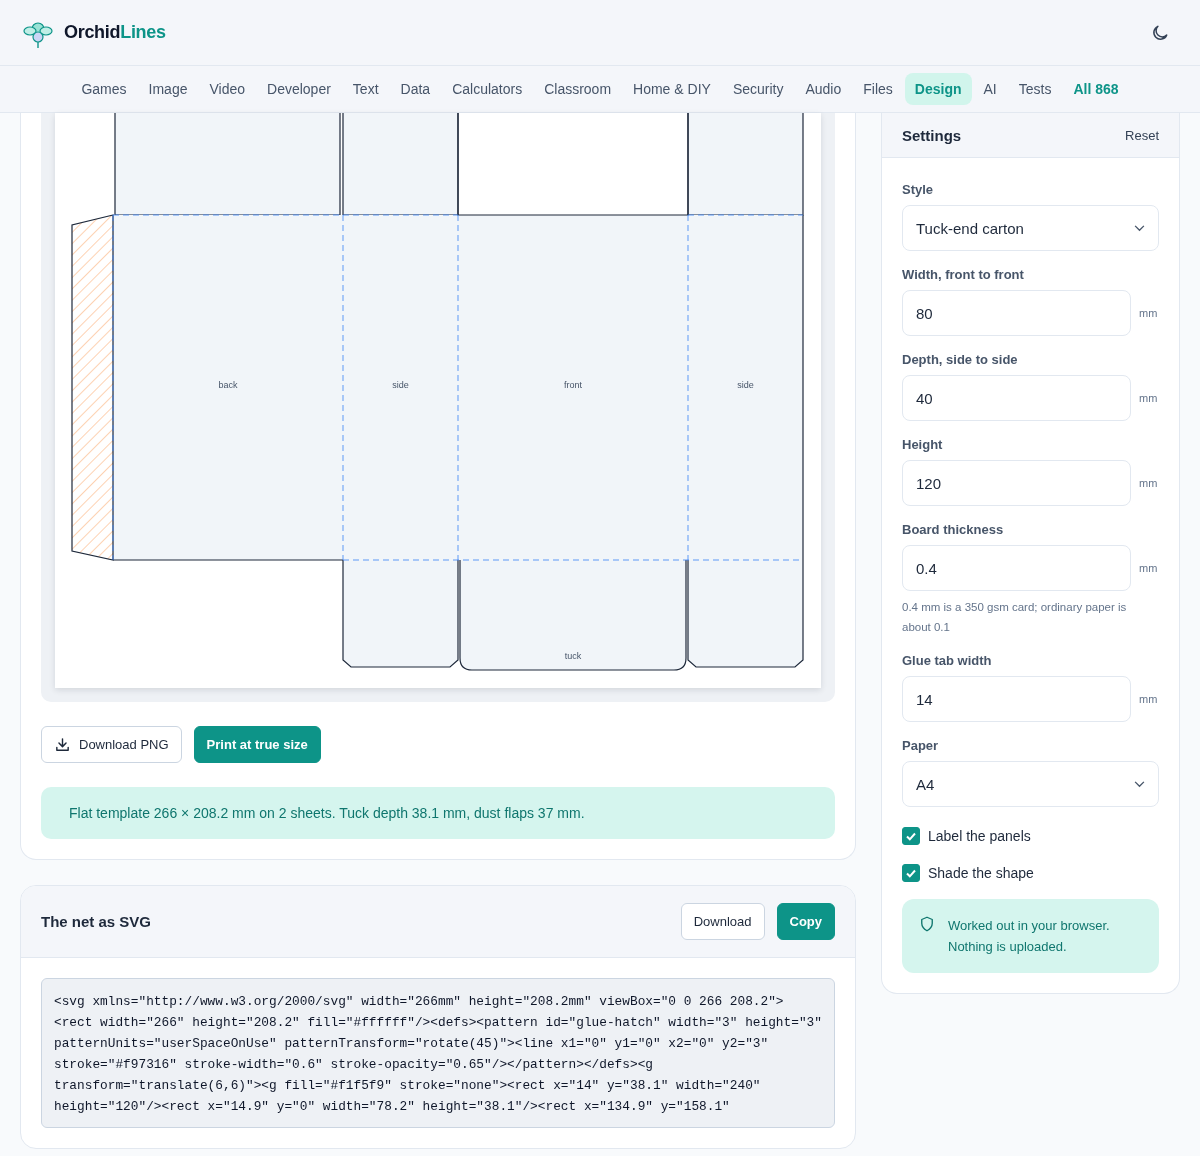  I want to click on brand-name: OrchidLines, so click(115, 32).